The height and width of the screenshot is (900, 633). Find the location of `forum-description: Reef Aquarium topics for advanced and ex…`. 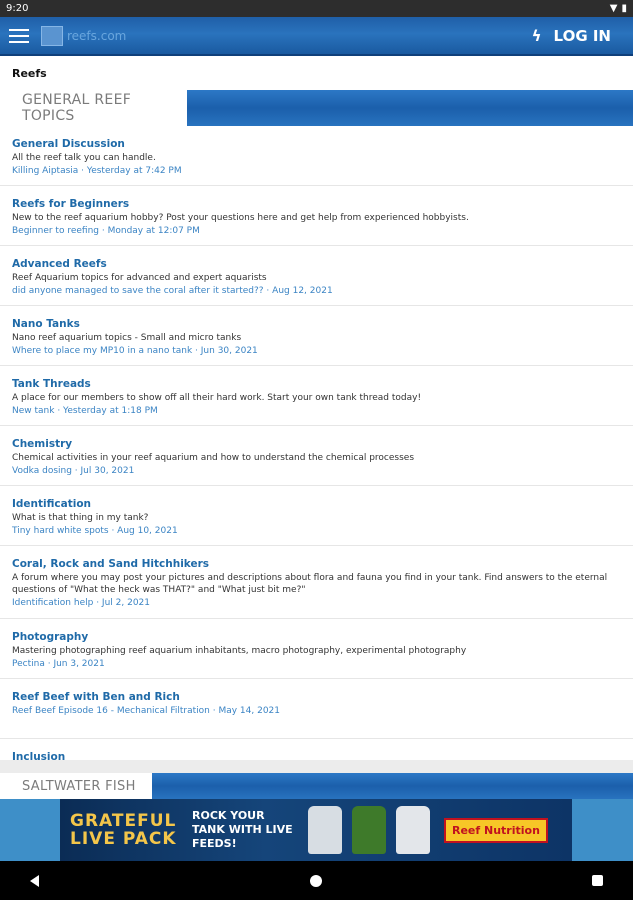

forum-description: Reef Aquarium topics for advanced and ex… is located at coordinates (139, 278).